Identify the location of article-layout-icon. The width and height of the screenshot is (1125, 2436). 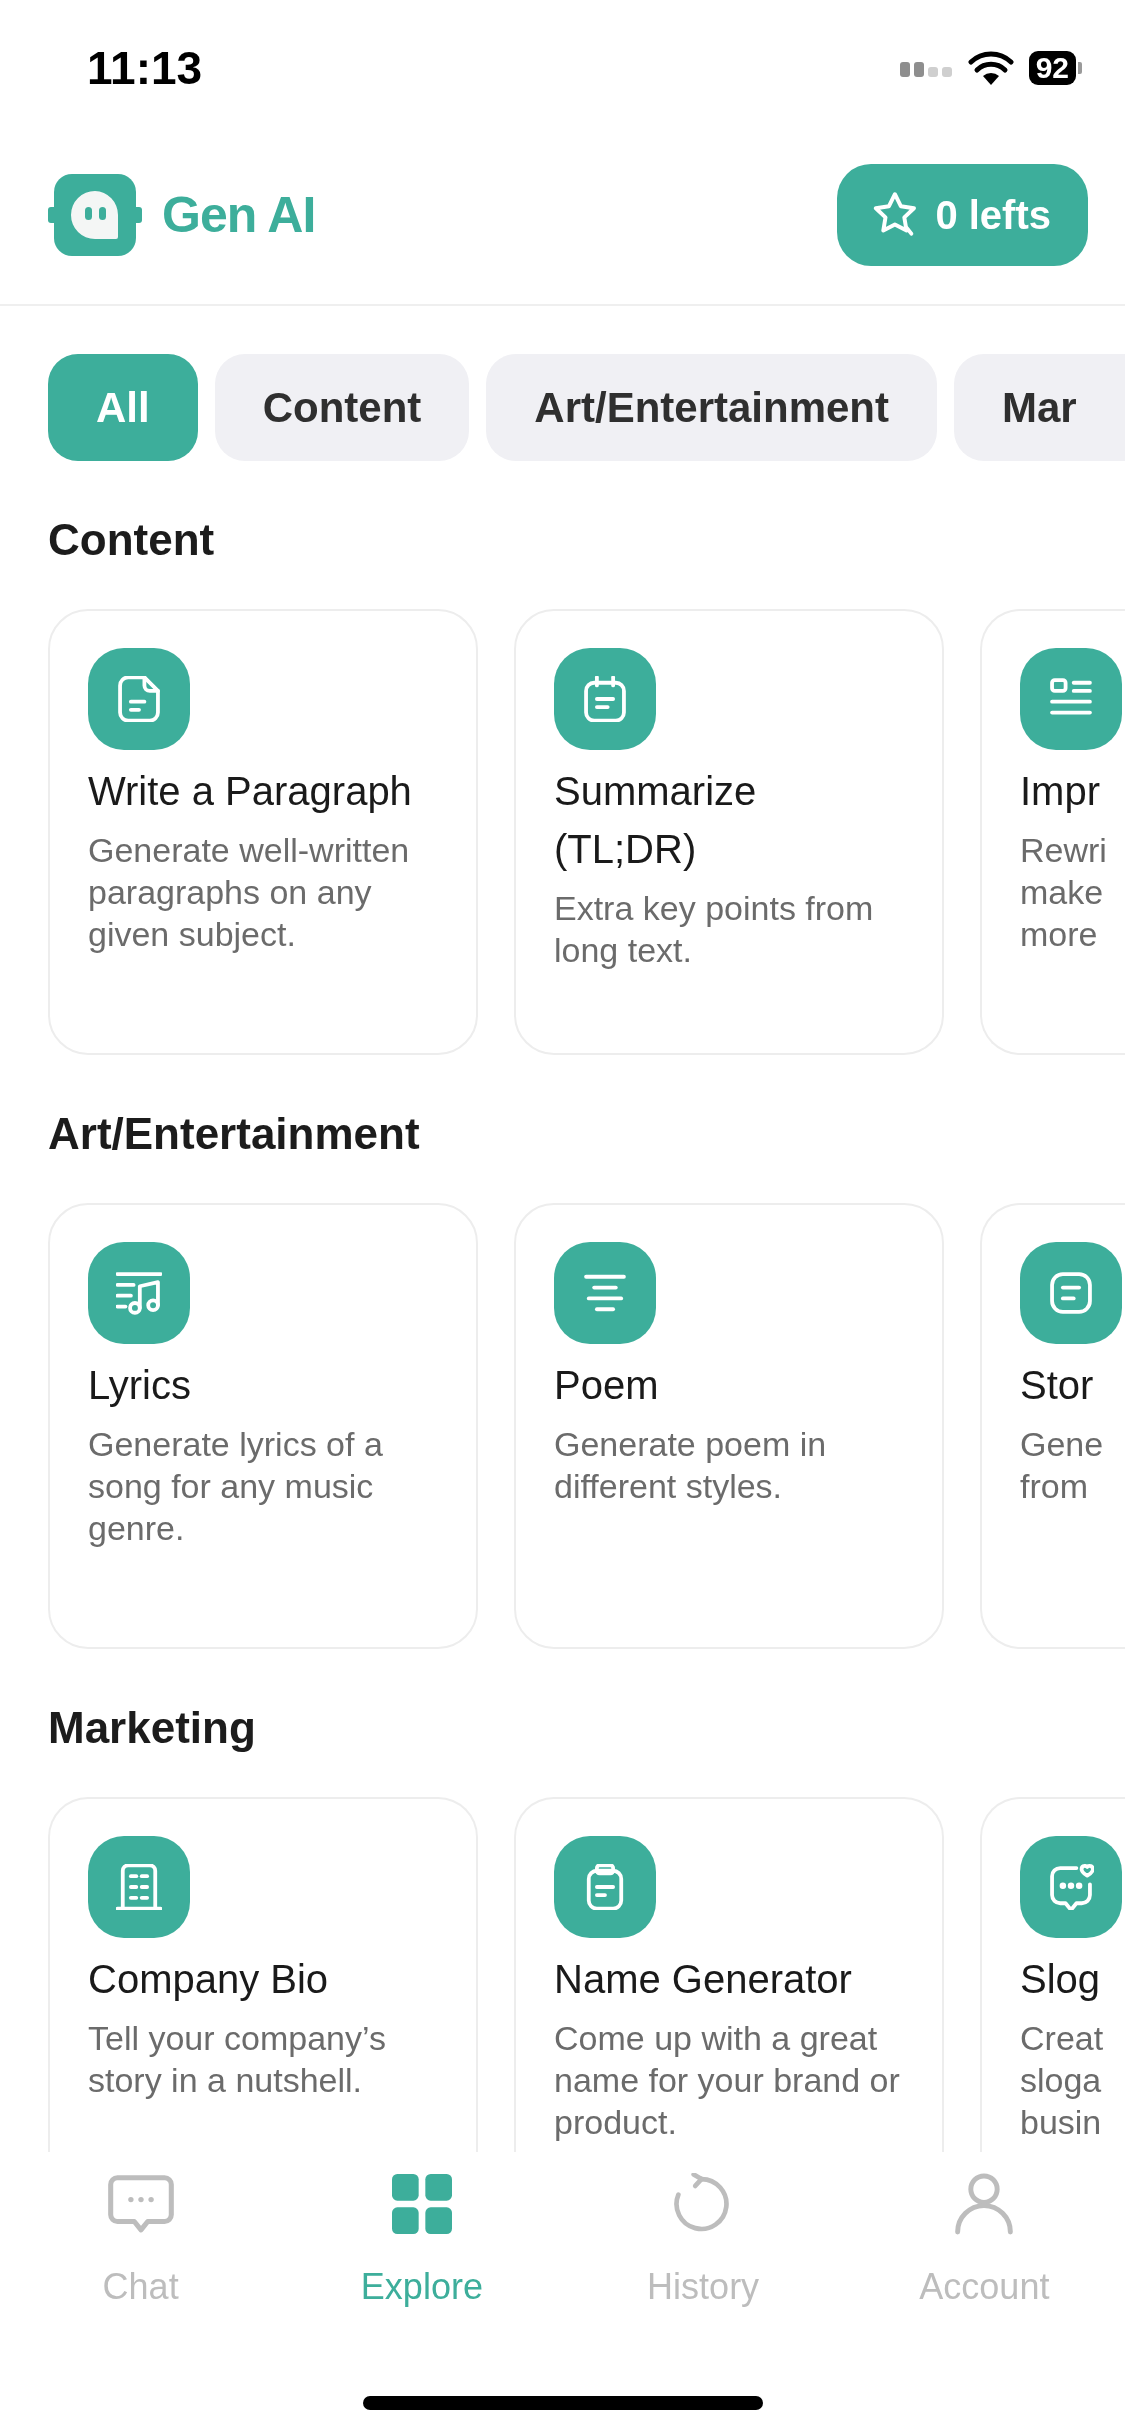
(1071, 699).